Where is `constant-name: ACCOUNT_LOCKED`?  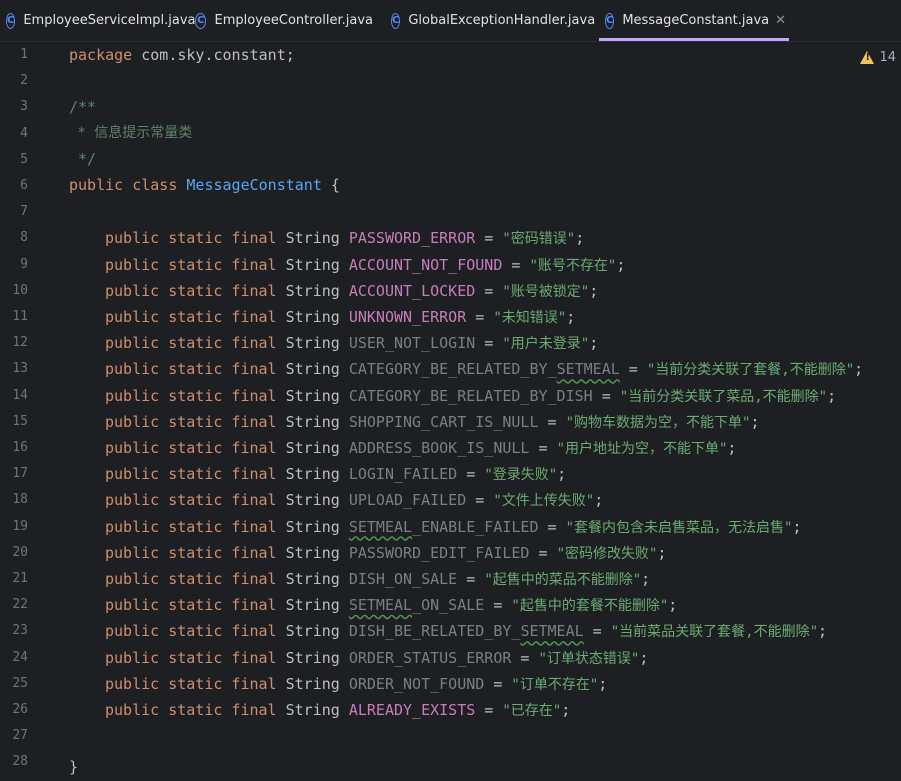
constant-name: ACCOUNT_LOCKED is located at coordinates (412, 291).